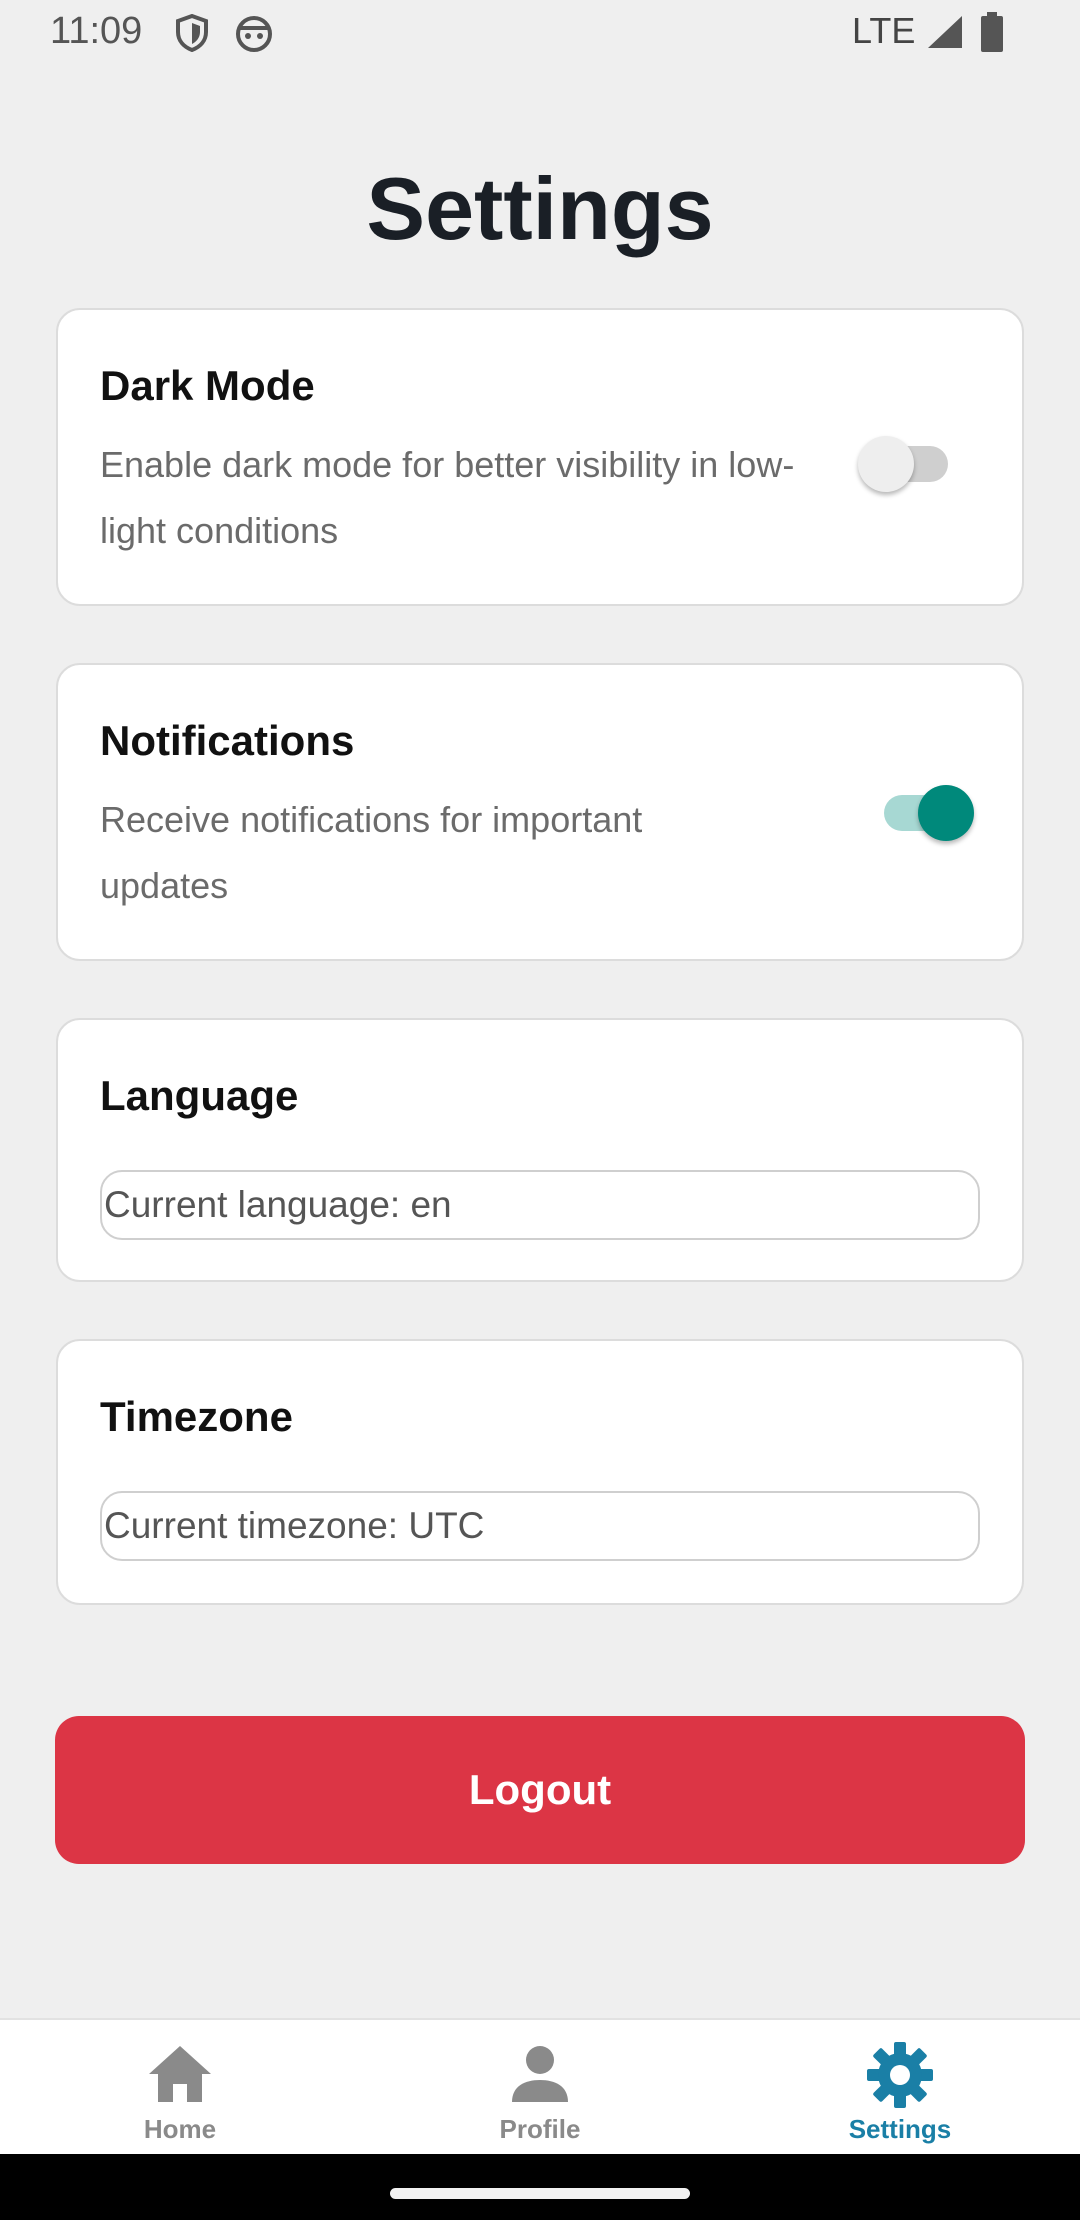 This screenshot has height=2220, width=1080. Describe the element at coordinates (196, 1416) in the screenshot. I see `timezone-title: Timezone` at that location.